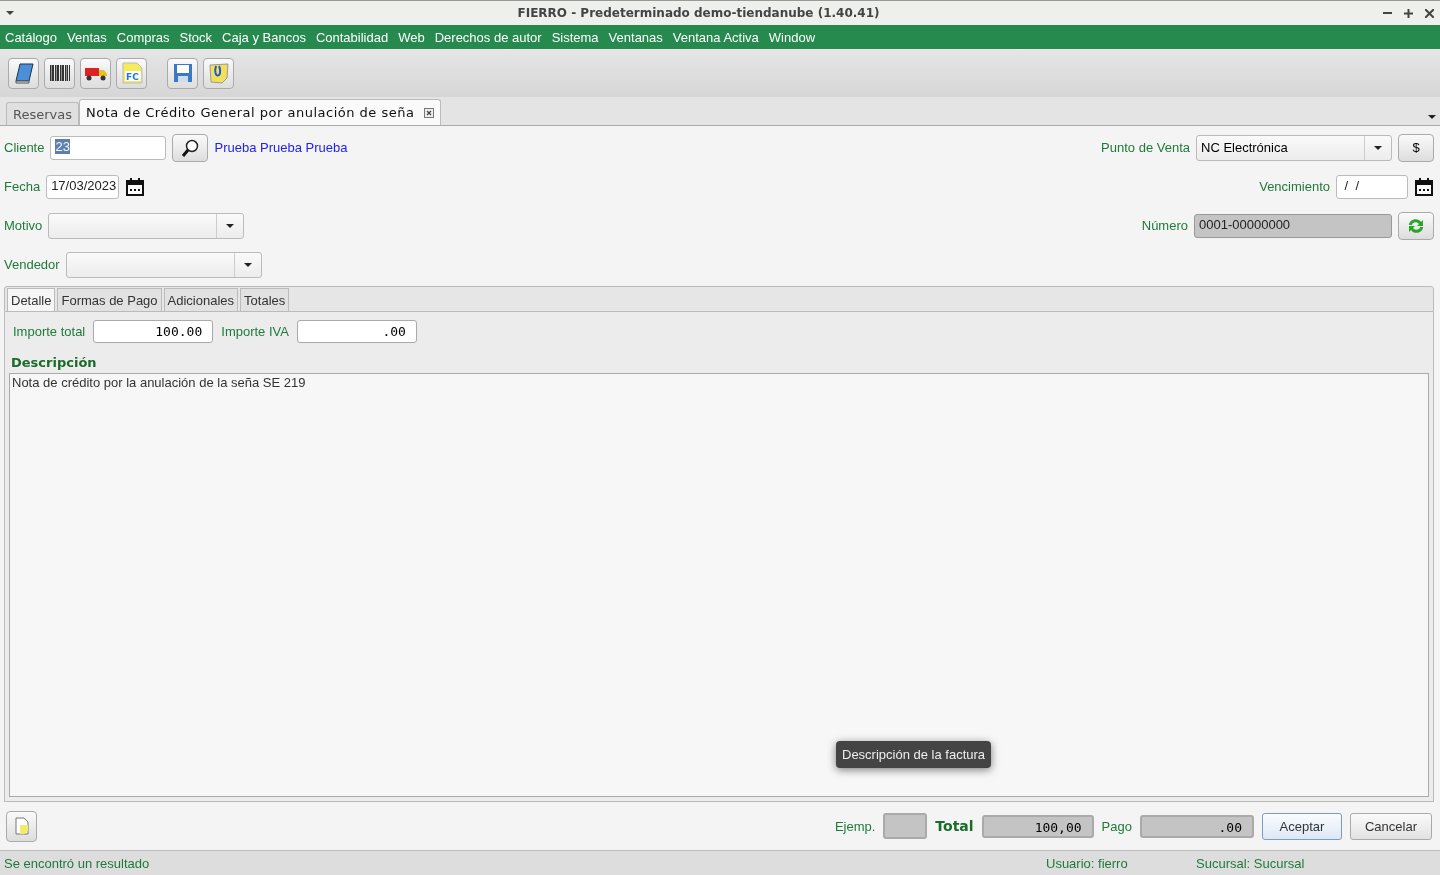  Describe the element at coordinates (1037, 826) in the screenshot. I see `total-field: 100,00` at that location.